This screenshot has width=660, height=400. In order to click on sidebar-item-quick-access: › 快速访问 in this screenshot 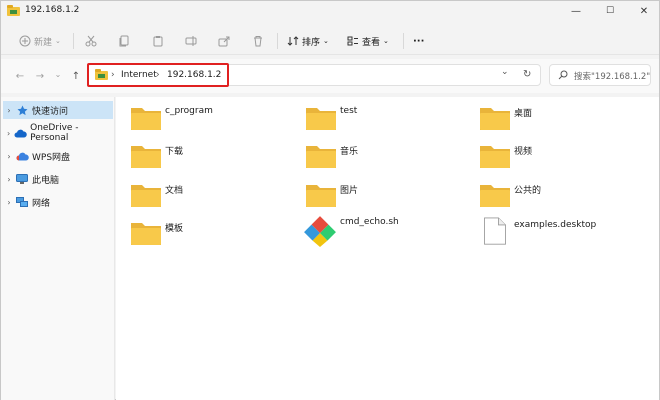, I will do `click(58, 110)`.